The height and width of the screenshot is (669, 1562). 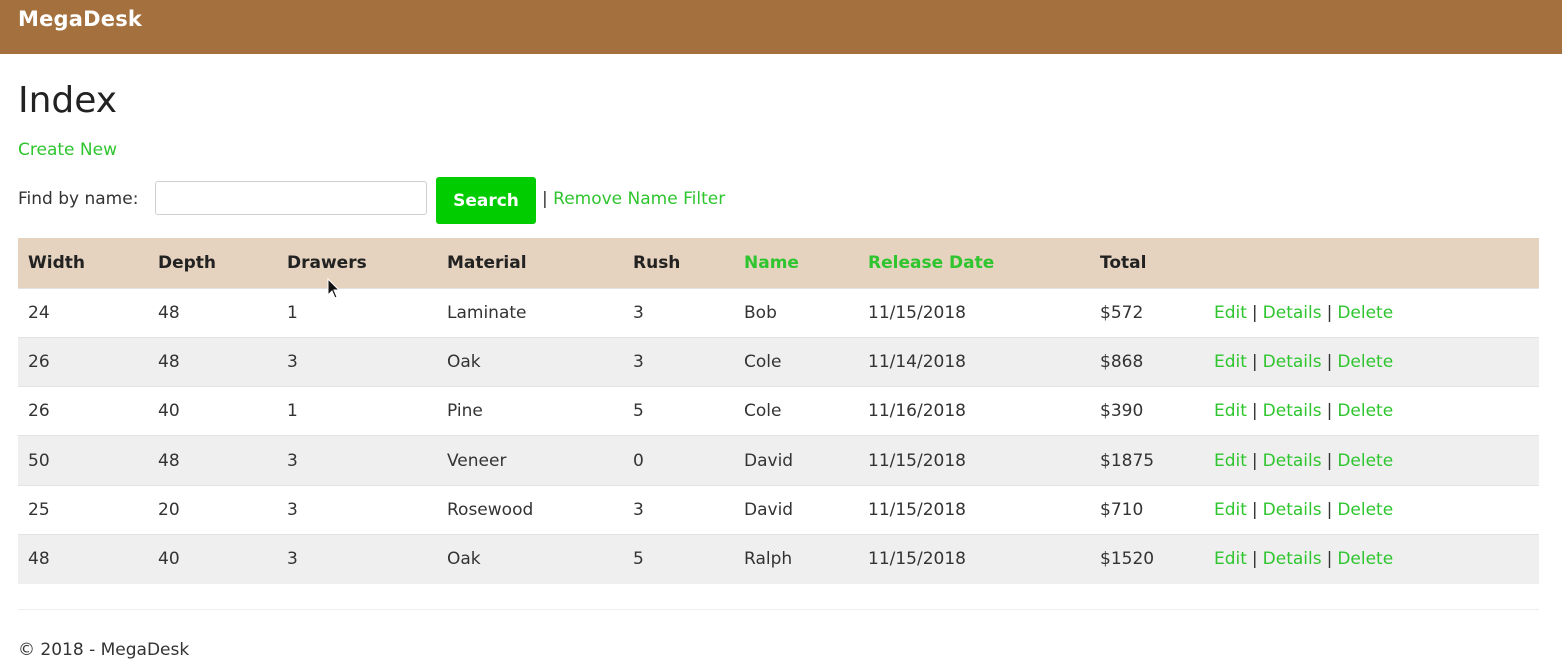 What do you see at coordinates (1122, 411) in the screenshot?
I see `cell-total: $390` at bounding box center [1122, 411].